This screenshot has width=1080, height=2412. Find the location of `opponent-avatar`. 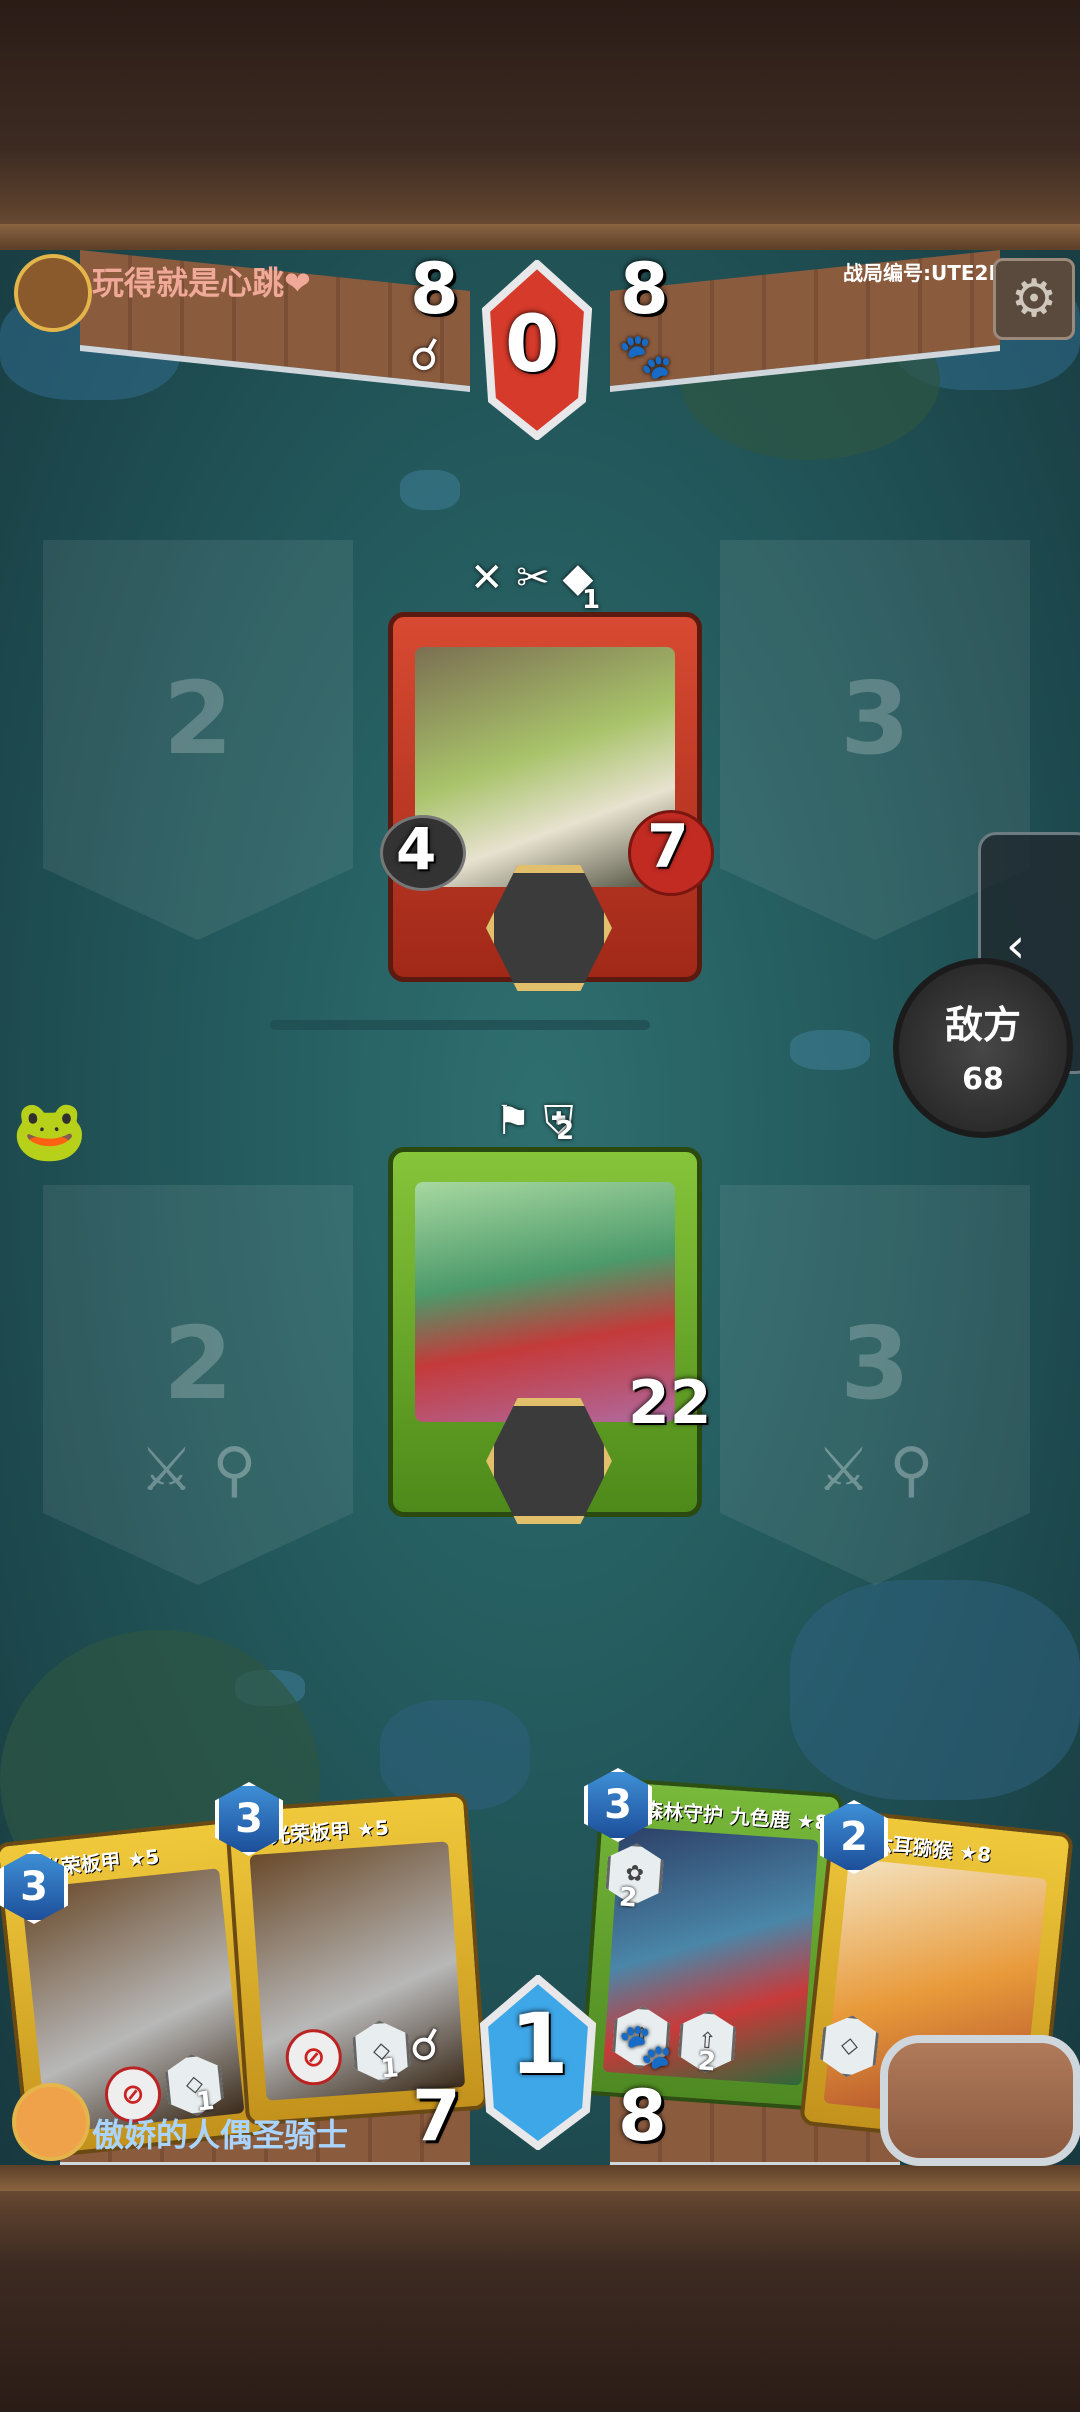

opponent-avatar is located at coordinates (53, 293).